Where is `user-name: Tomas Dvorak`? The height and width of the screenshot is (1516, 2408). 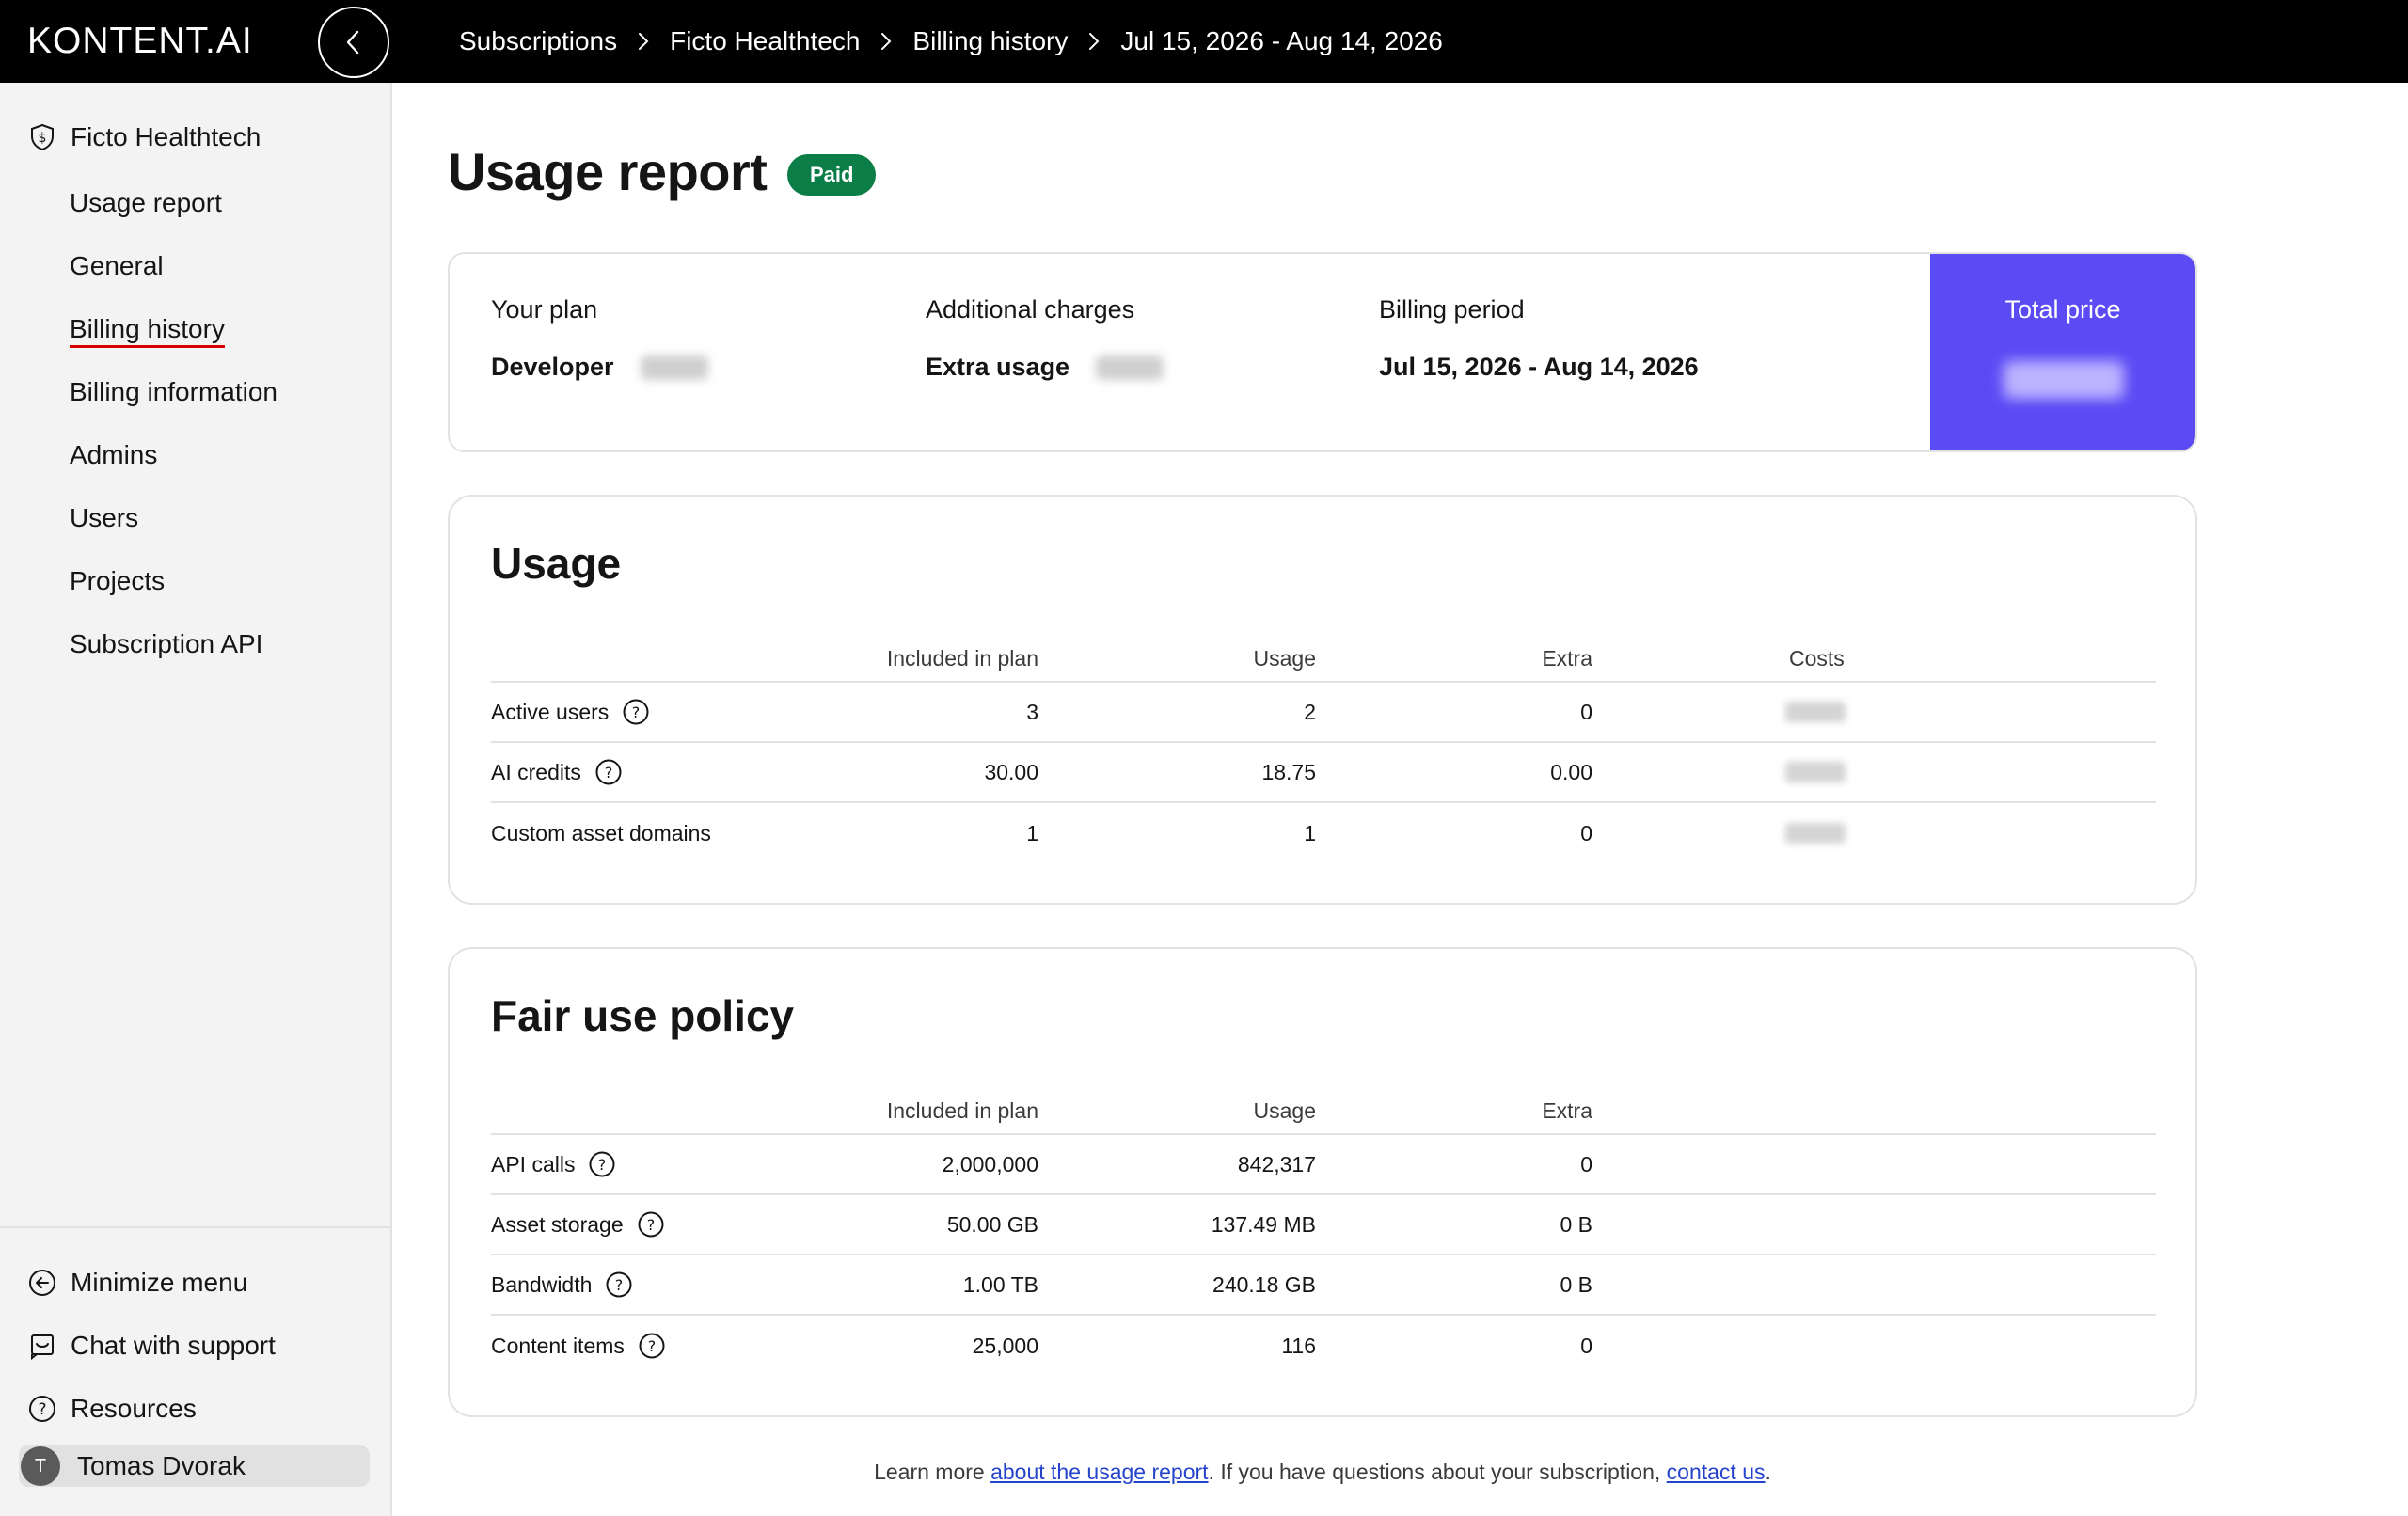
user-name: Tomas Dvorak is located at coordinates (162, 1465).